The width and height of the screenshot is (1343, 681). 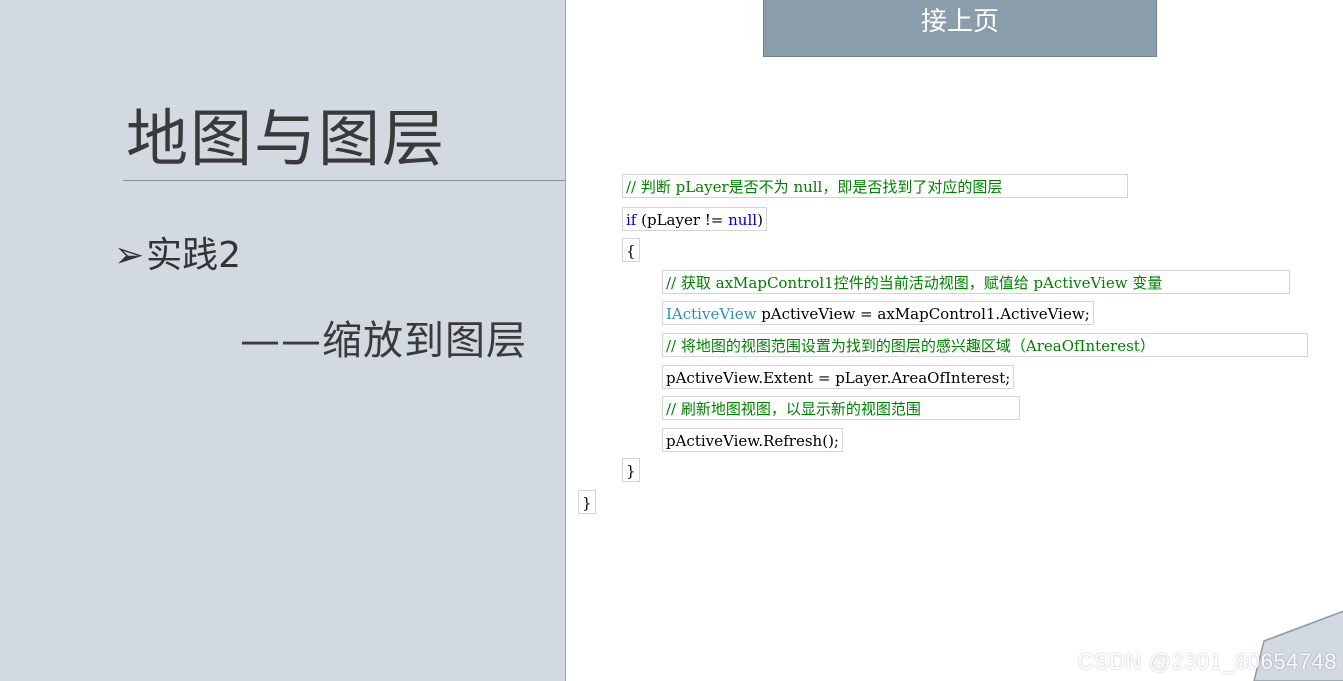 I want to click on bullet-text: 实践2, so click(x=194, y=255).